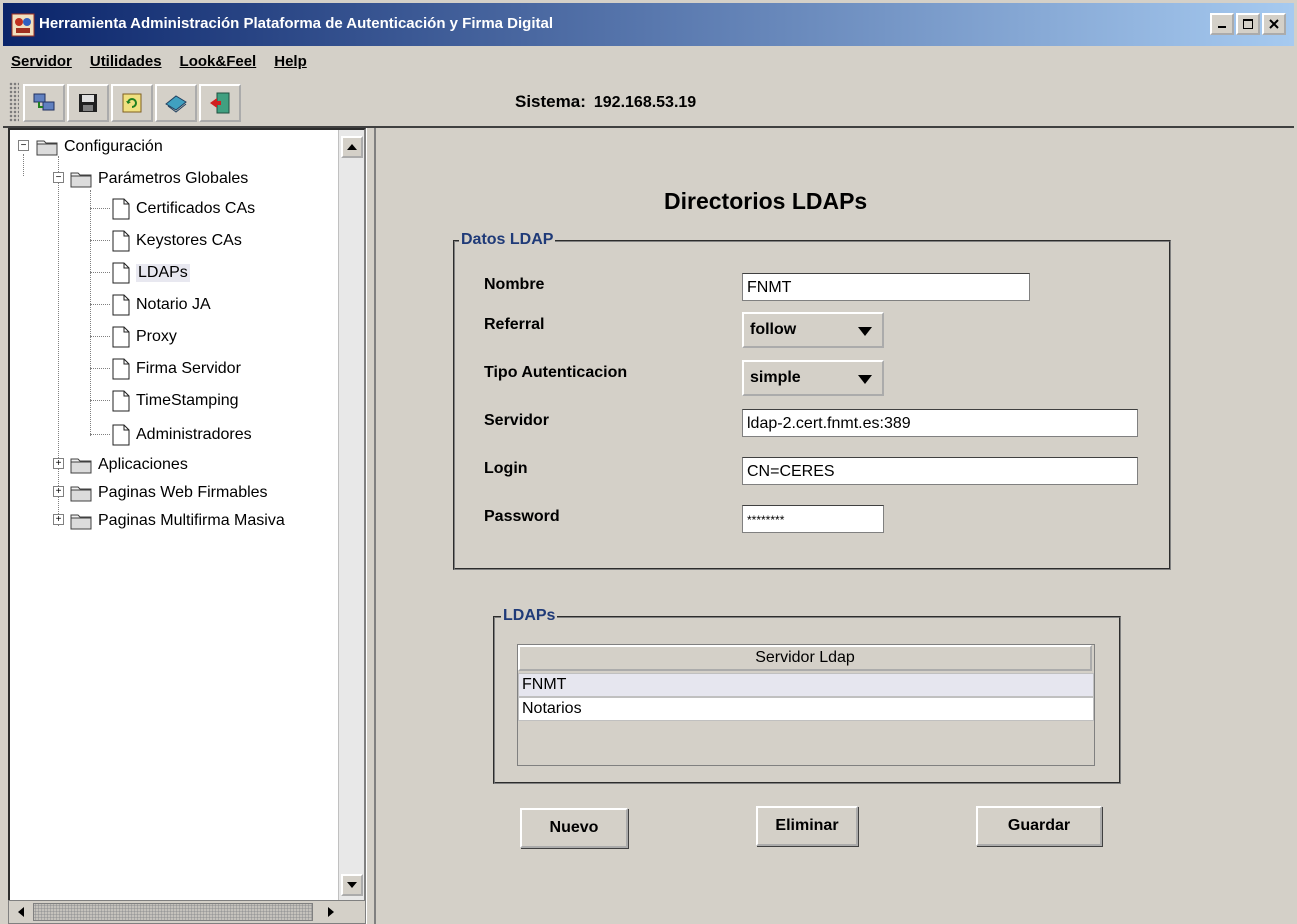  I want to click on sistema-value: 192.168.53.19, so click(645, 102).